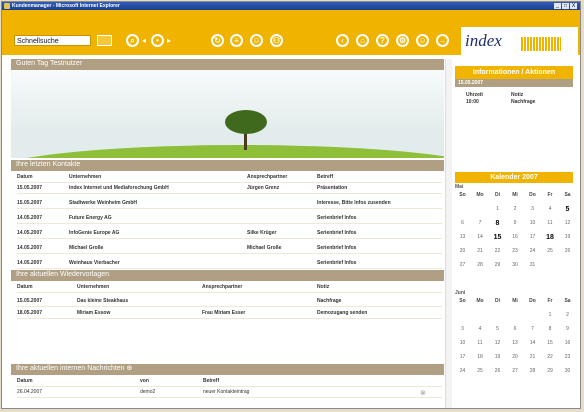  What do you see at coordinates (130, 368) in the screenshot?
I see `add-message-icon: ⊕` at bounding box center [130, 368].